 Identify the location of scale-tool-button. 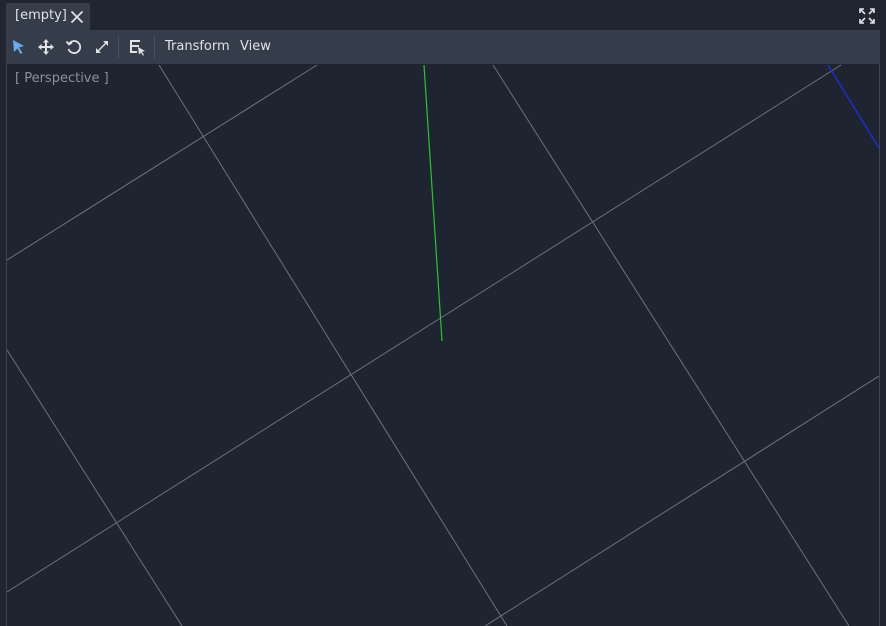
(102, 47).